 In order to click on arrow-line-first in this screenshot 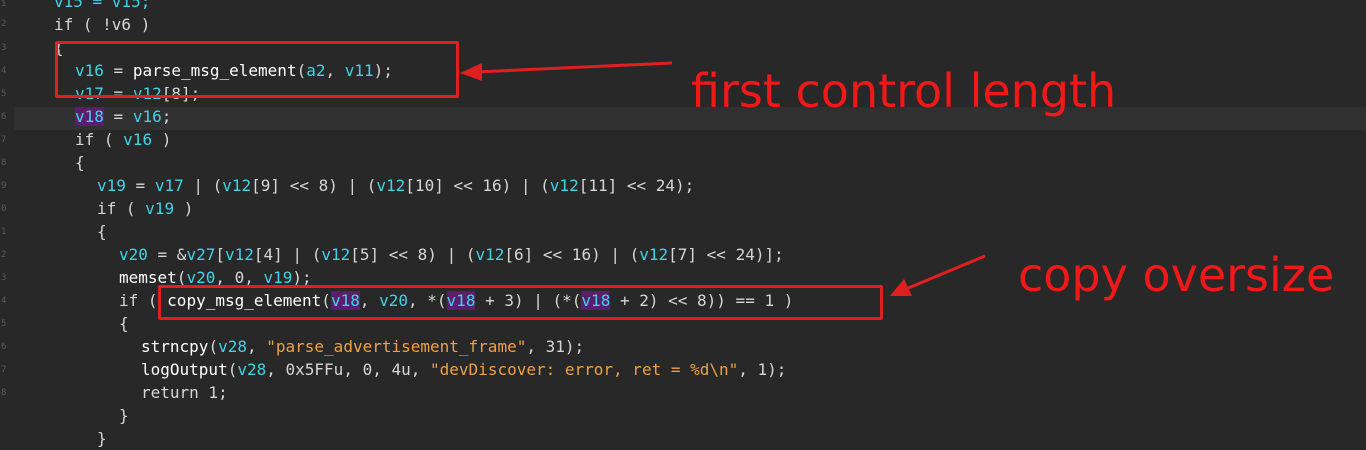, I will do `click(574, 67)`.